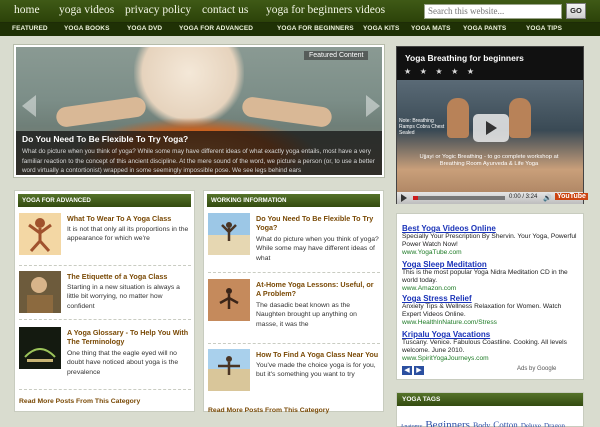  Describe the element at coordinates (229, 300) in the screenshot. I see `post-thumbnail-sunset-yoga-icon` at that location.